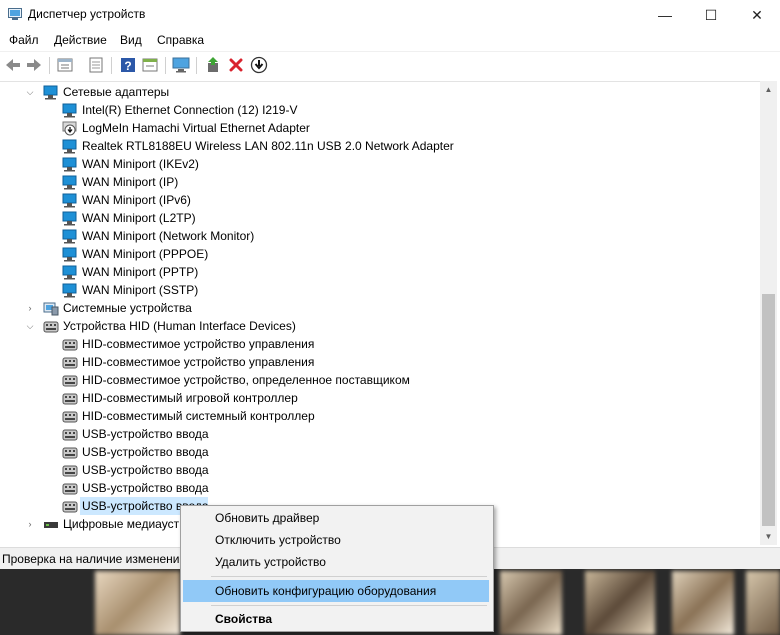 The width and height of the screenshot is (780, 635). Describe the element at coordinates (270, 562) in the screenshot. I see `menu-item-label: Удалить устройство` at that location.